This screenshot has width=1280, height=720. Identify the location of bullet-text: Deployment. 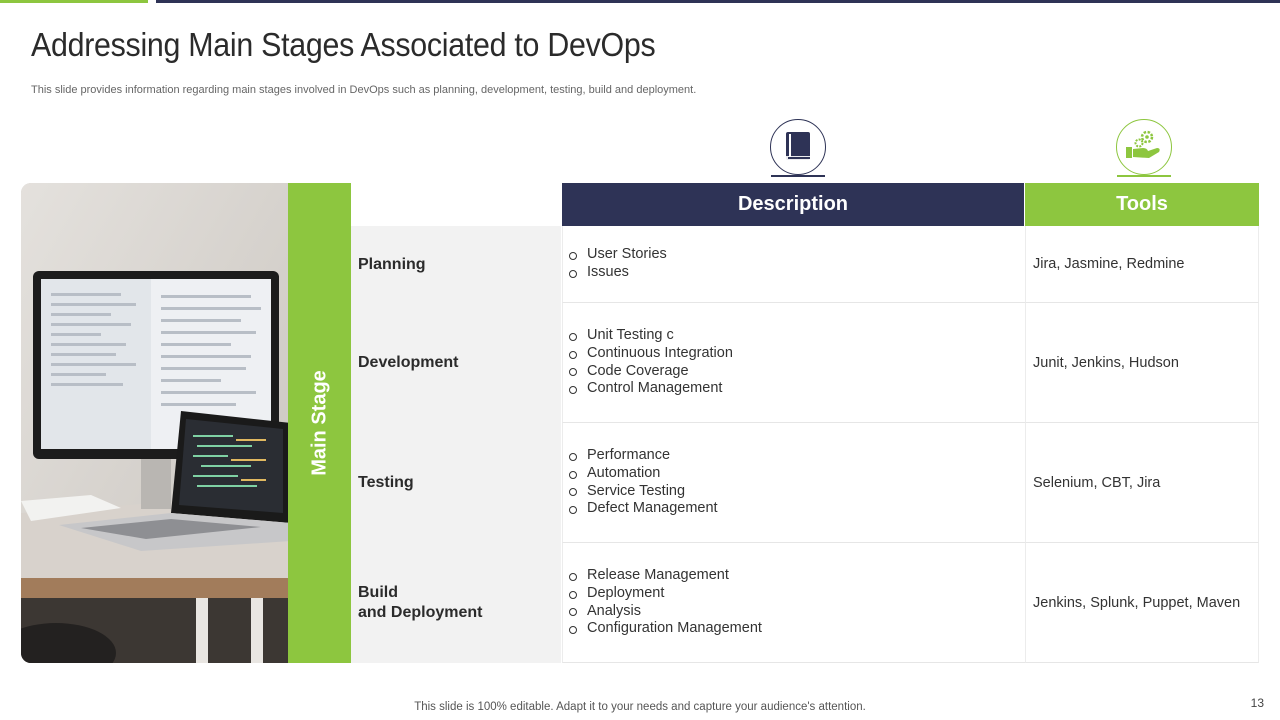
(626, 592).